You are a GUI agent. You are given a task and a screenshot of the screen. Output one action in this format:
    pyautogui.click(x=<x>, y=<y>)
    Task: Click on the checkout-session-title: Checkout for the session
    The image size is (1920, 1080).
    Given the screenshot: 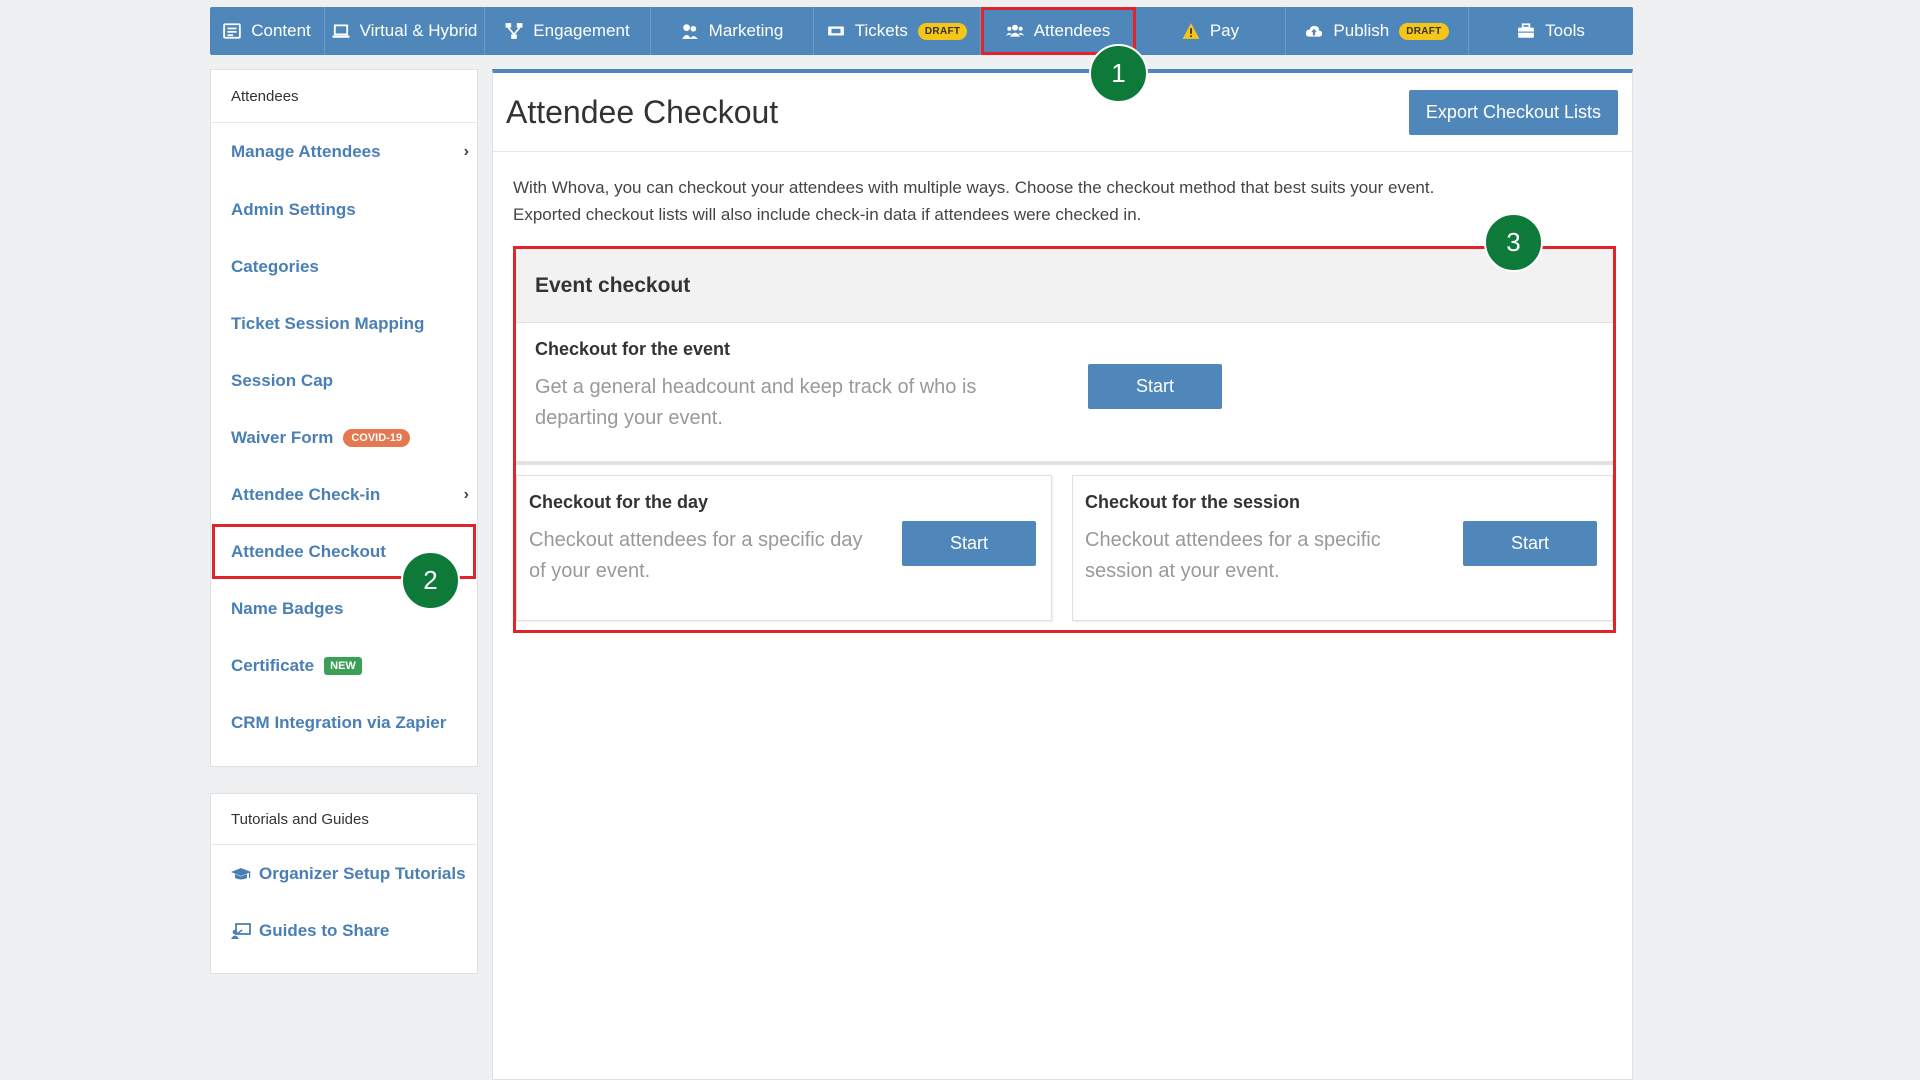 What is the action you would take?
    pyautogui.click(x=1193, y=502)
    